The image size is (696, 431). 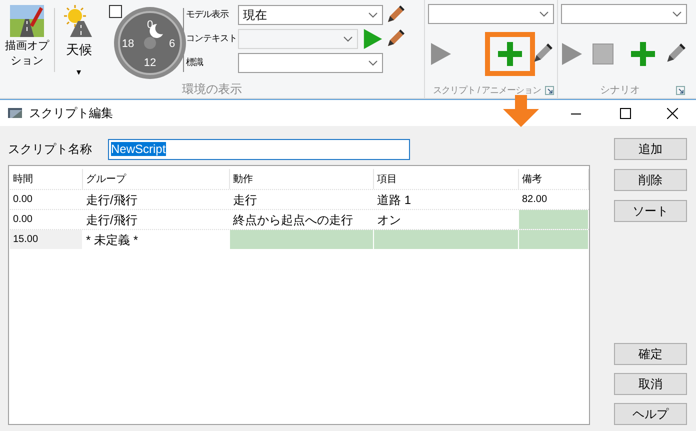 What do you see at coordinates (208, 15) in the screenshot?
I see `field-label: モデル表示` at bounding box center [208, 15].